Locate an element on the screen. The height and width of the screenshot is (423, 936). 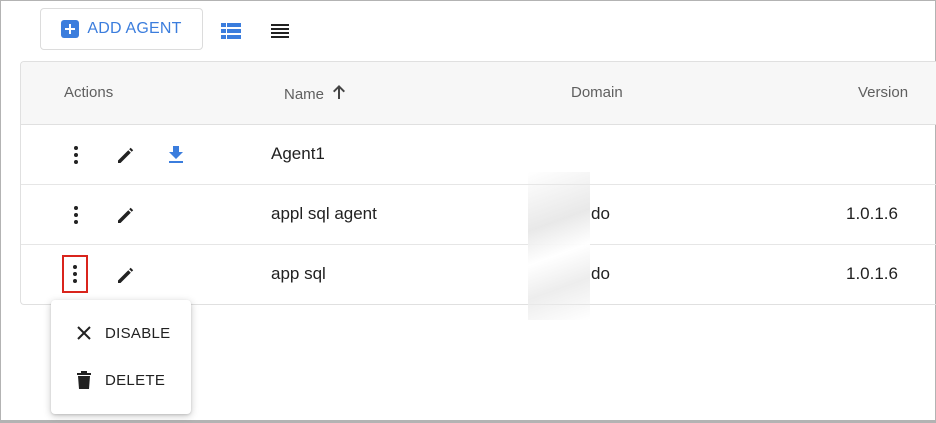
compact-list-icon is located at coordinates (280, 31).